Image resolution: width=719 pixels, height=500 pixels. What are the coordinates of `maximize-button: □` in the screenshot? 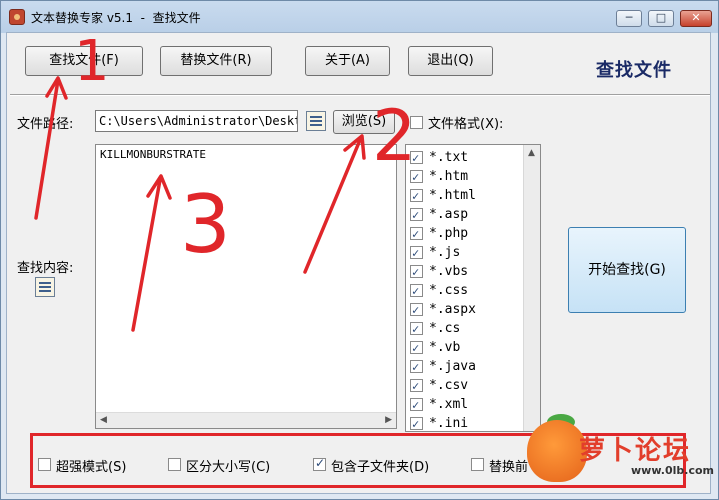 It's located at (661, 18).